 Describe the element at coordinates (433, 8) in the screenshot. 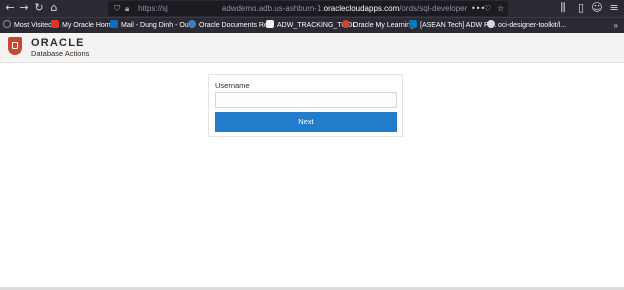

I see `url-path: /ords/sql-developer` at that location.